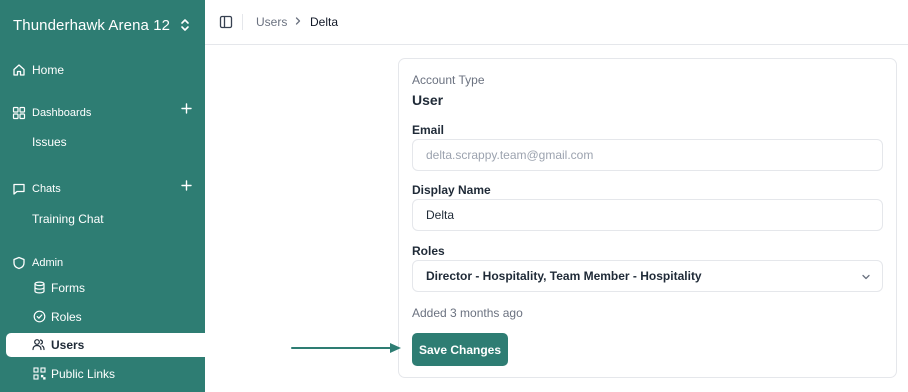 The image size is (908, 392). I want to click on sidebar-section-admin: Admin, so click(102, 263).